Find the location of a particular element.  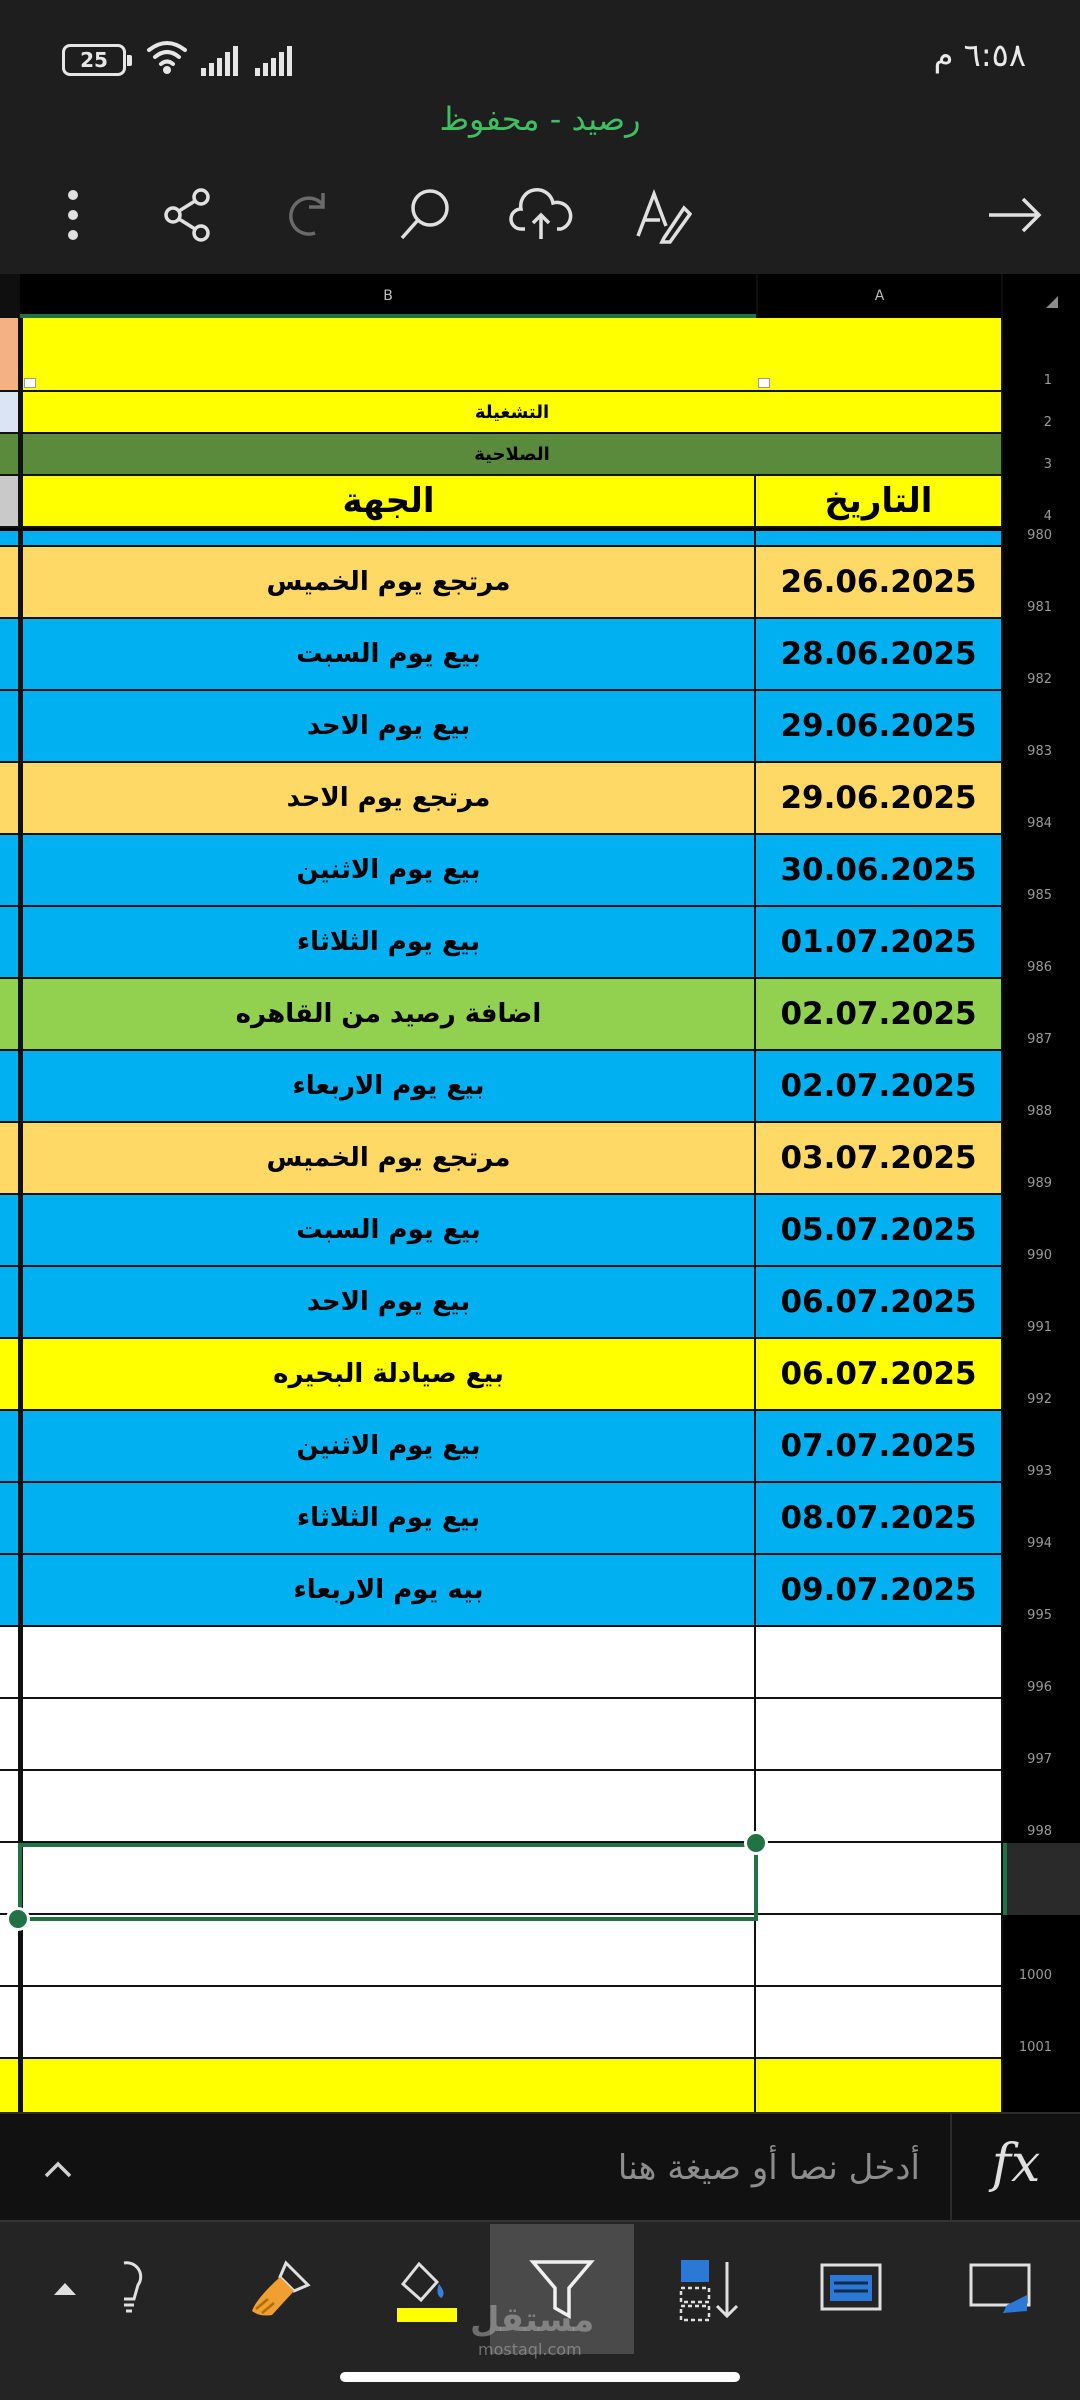

fill-color-icon is located at coordinates (424, 2289).